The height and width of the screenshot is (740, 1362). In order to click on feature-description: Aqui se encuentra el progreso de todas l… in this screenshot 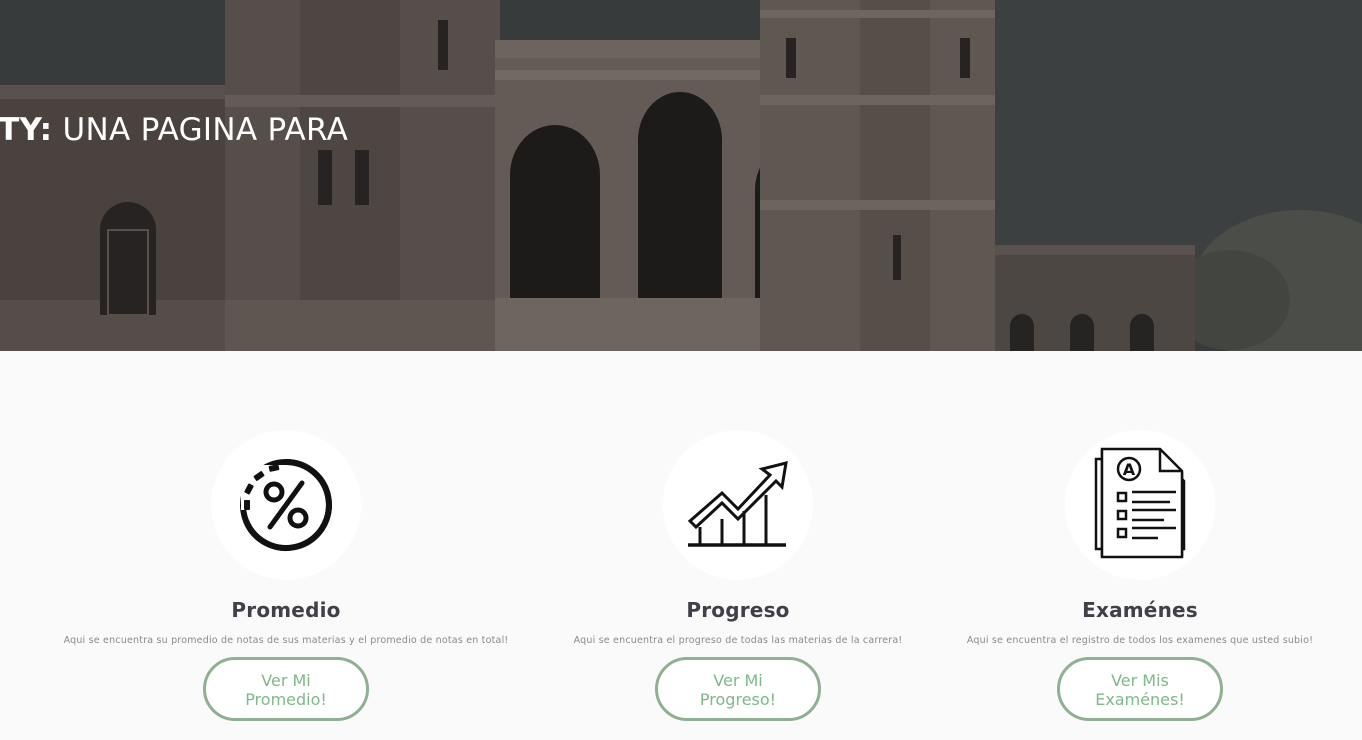, I will do `click(738, 640)`.